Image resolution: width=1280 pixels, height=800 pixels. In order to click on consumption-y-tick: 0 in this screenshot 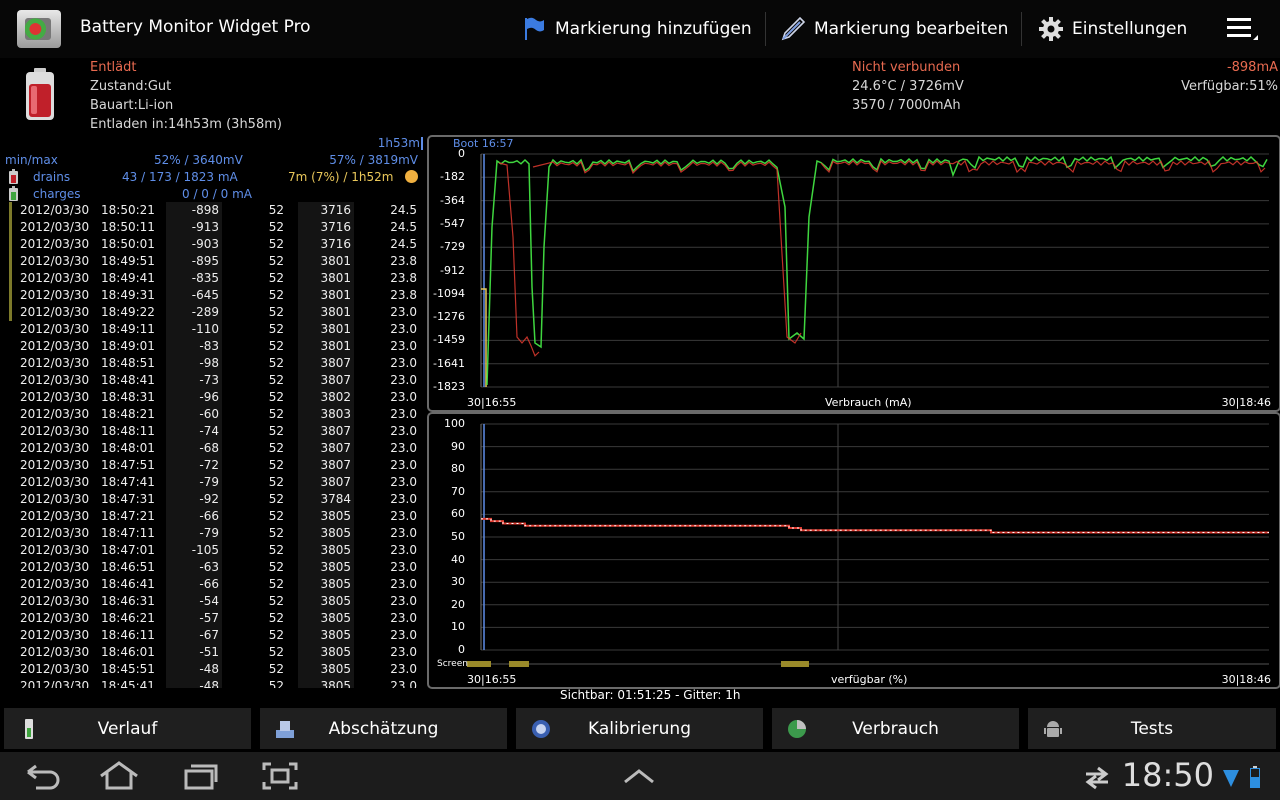, I will do `click(461, 153)`.